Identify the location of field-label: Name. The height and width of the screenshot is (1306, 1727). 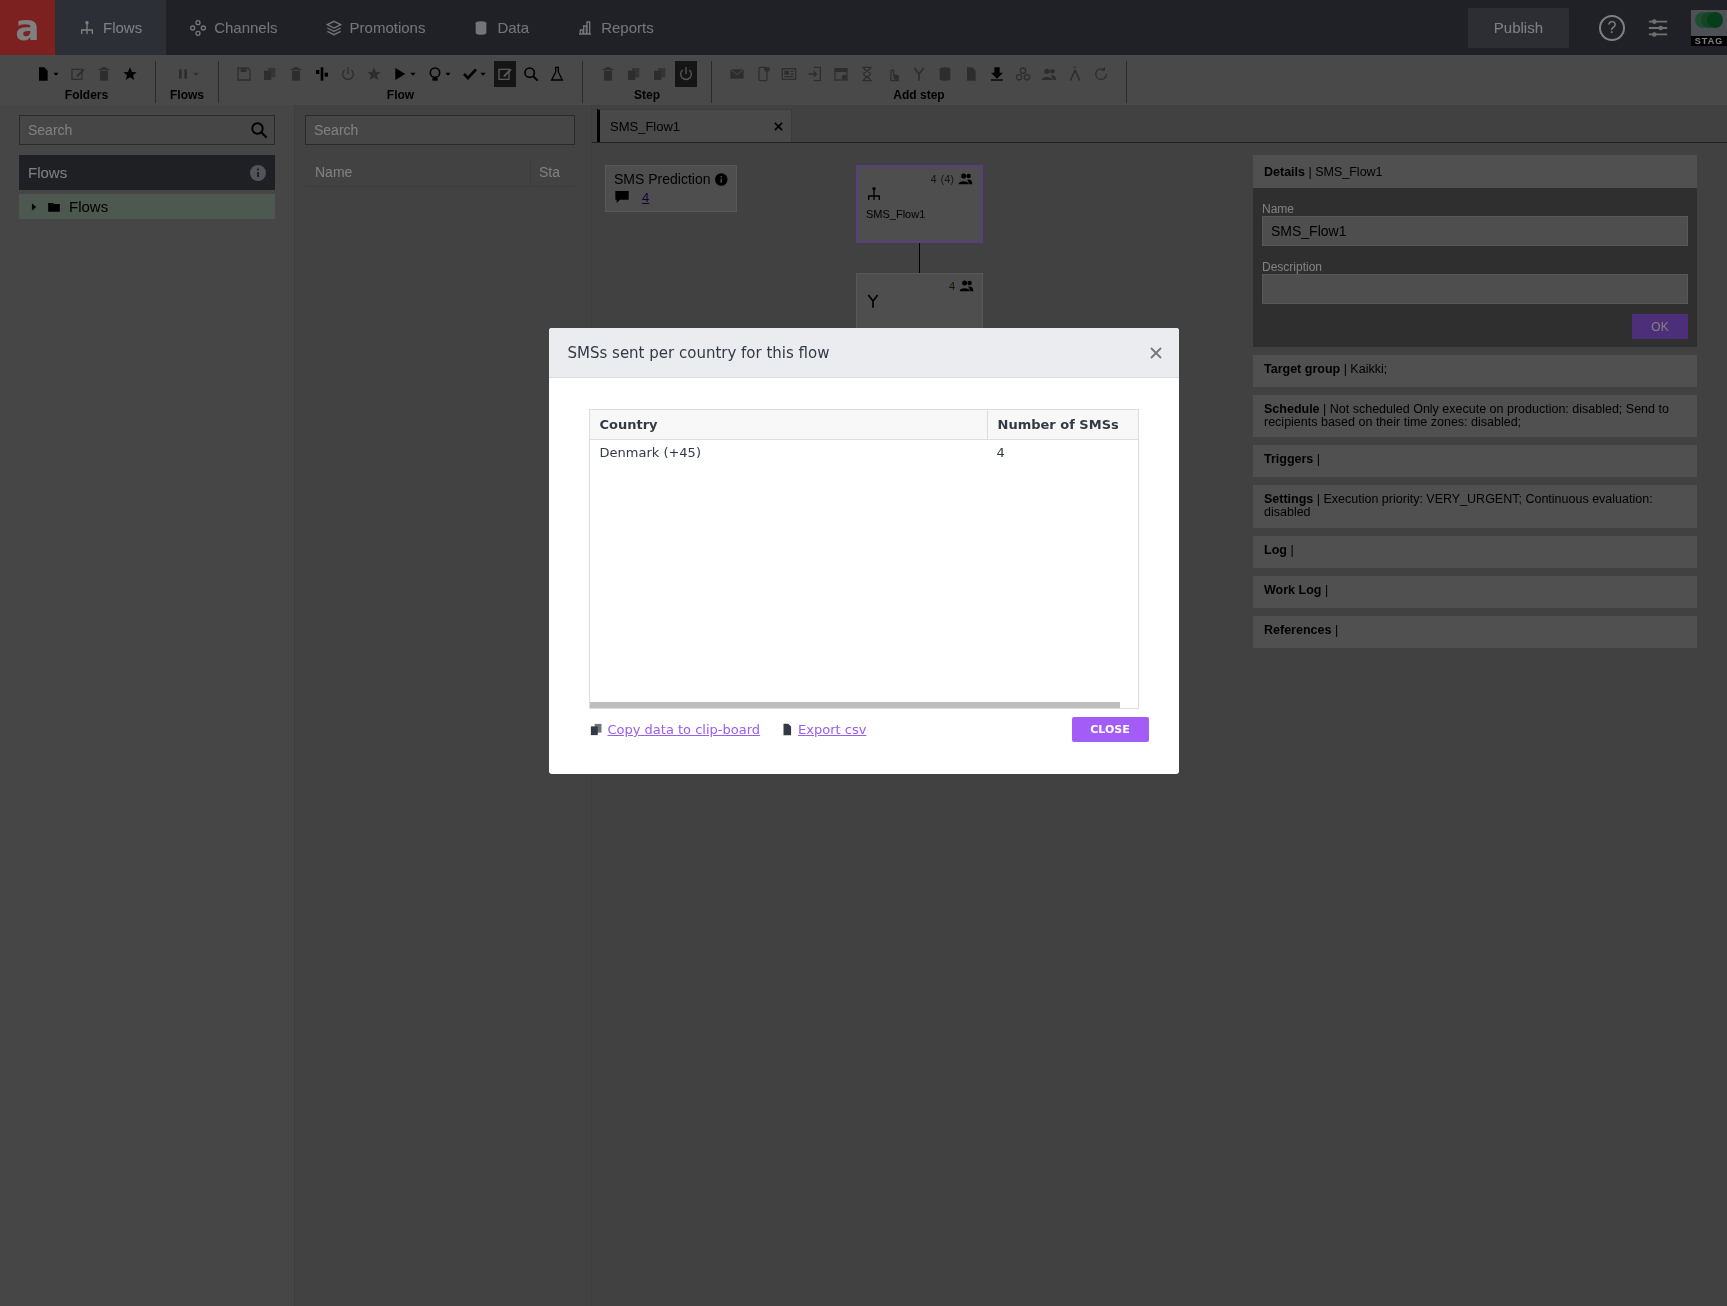
(1278, 209).